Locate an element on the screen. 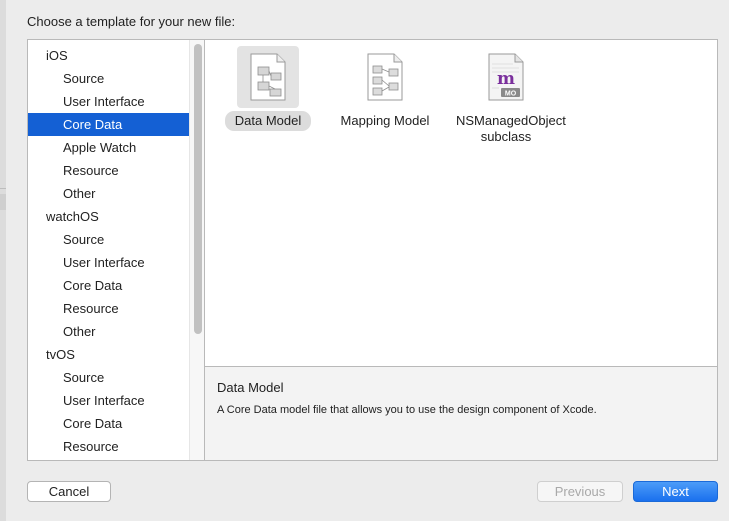 Image resolution: width=729 pixels, height=521 pixels. object-letter-glyph: m is located at coordinates (506, 79).